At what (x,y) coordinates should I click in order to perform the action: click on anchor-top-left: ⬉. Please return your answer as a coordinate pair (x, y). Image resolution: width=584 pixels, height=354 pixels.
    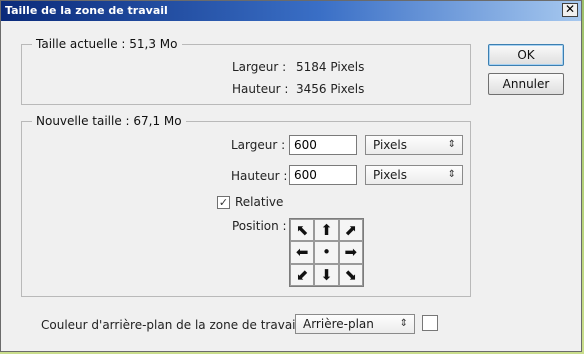
    Looking at the image, I should click on (302, 230).